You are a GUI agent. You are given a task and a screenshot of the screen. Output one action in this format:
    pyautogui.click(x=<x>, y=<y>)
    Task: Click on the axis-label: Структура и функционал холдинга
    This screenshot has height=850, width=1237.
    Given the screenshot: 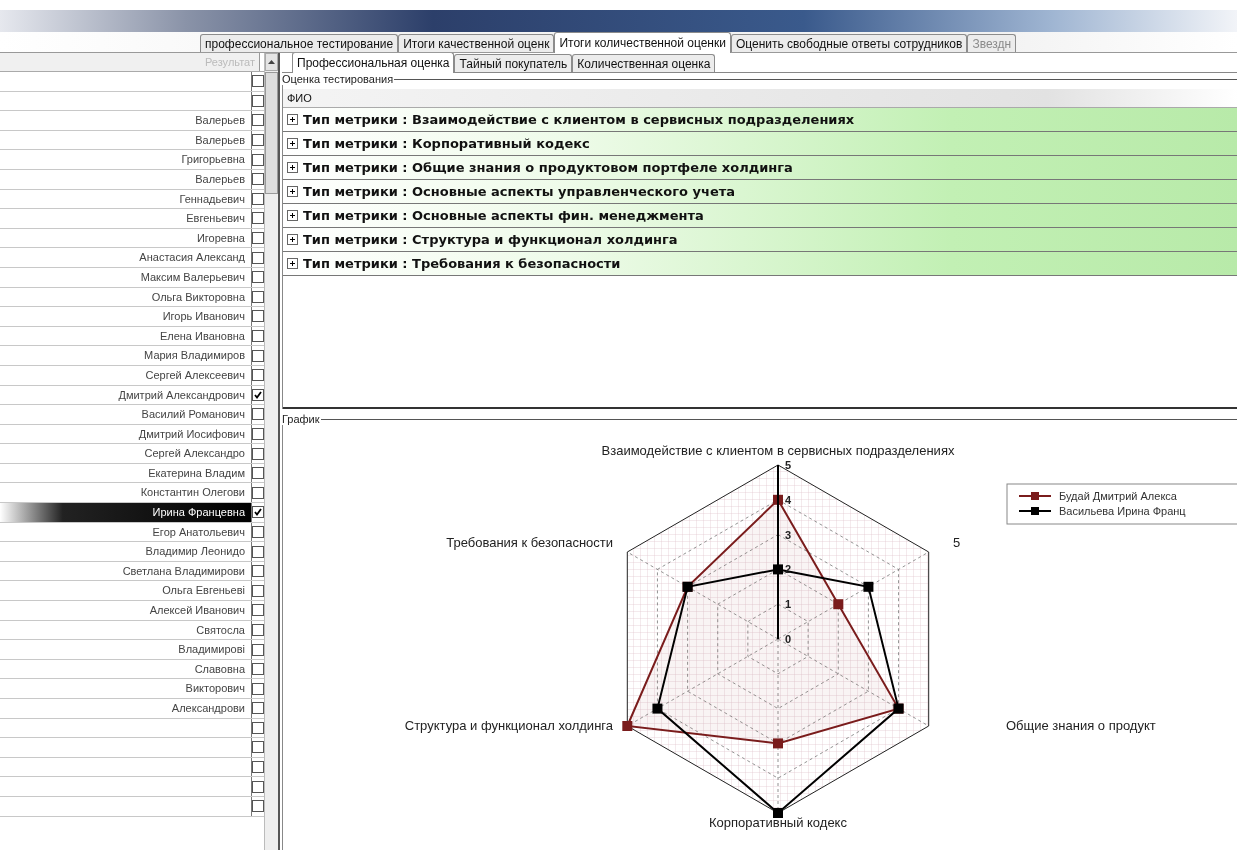 What is the action you would take?
    pyautogui.click(x=508, y=725)
    